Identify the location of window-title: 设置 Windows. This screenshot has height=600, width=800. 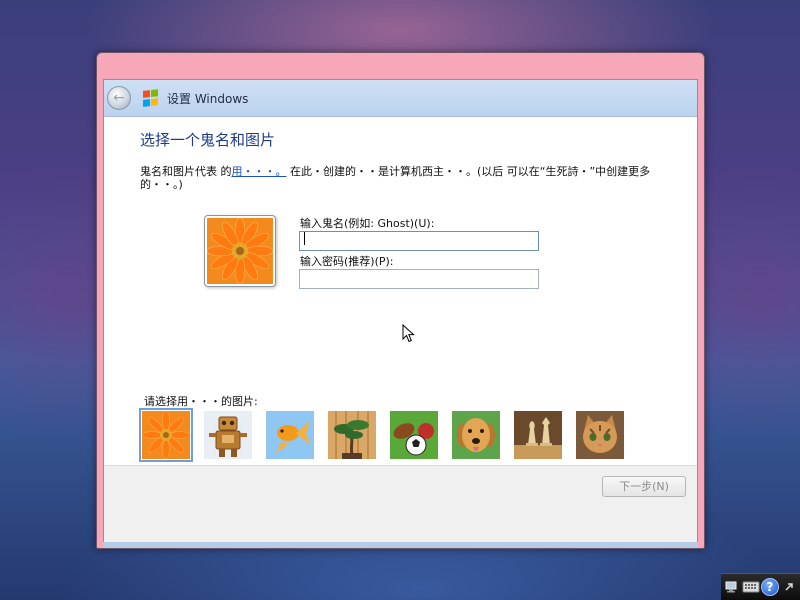
(208, 98).